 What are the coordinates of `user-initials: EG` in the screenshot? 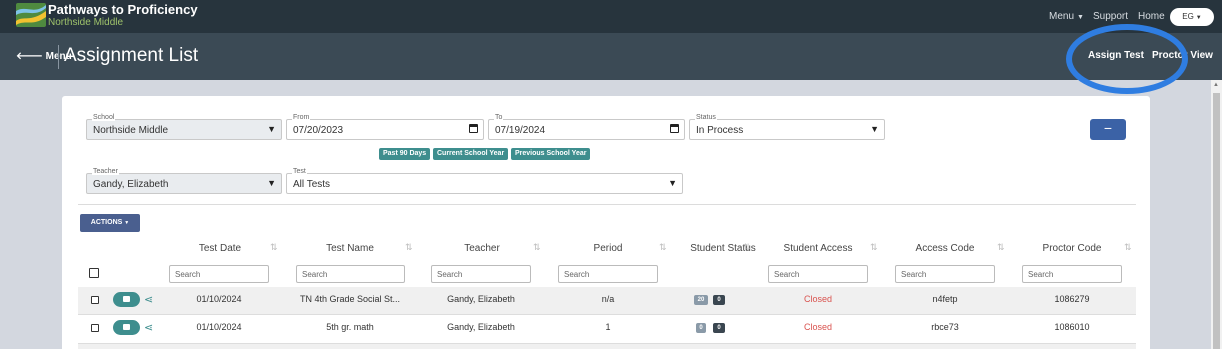 It's located at (1188, 16).